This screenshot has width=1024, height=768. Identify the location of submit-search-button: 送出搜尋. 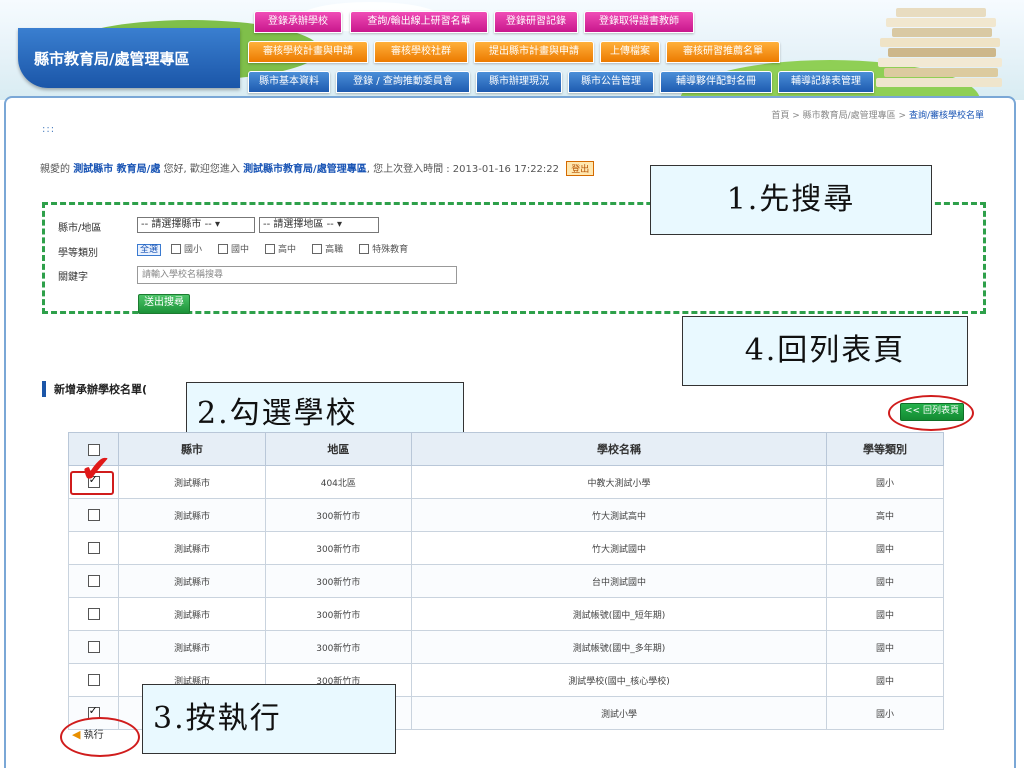
(164, 304).